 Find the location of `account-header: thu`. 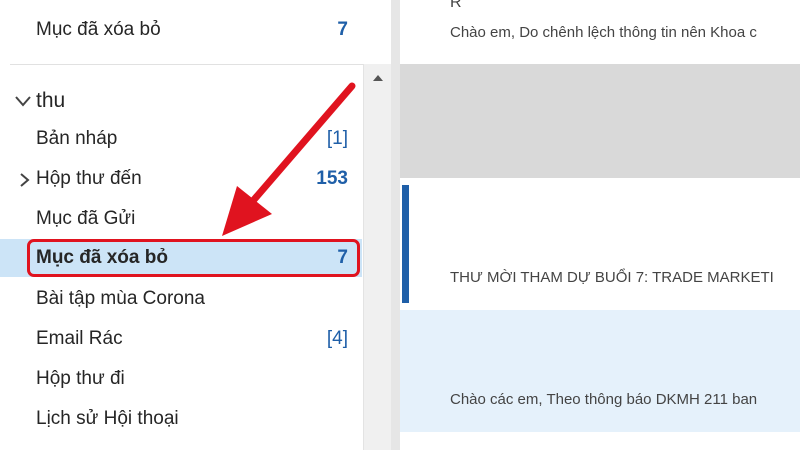

account-header: thu is located at coordinates (181, 101).